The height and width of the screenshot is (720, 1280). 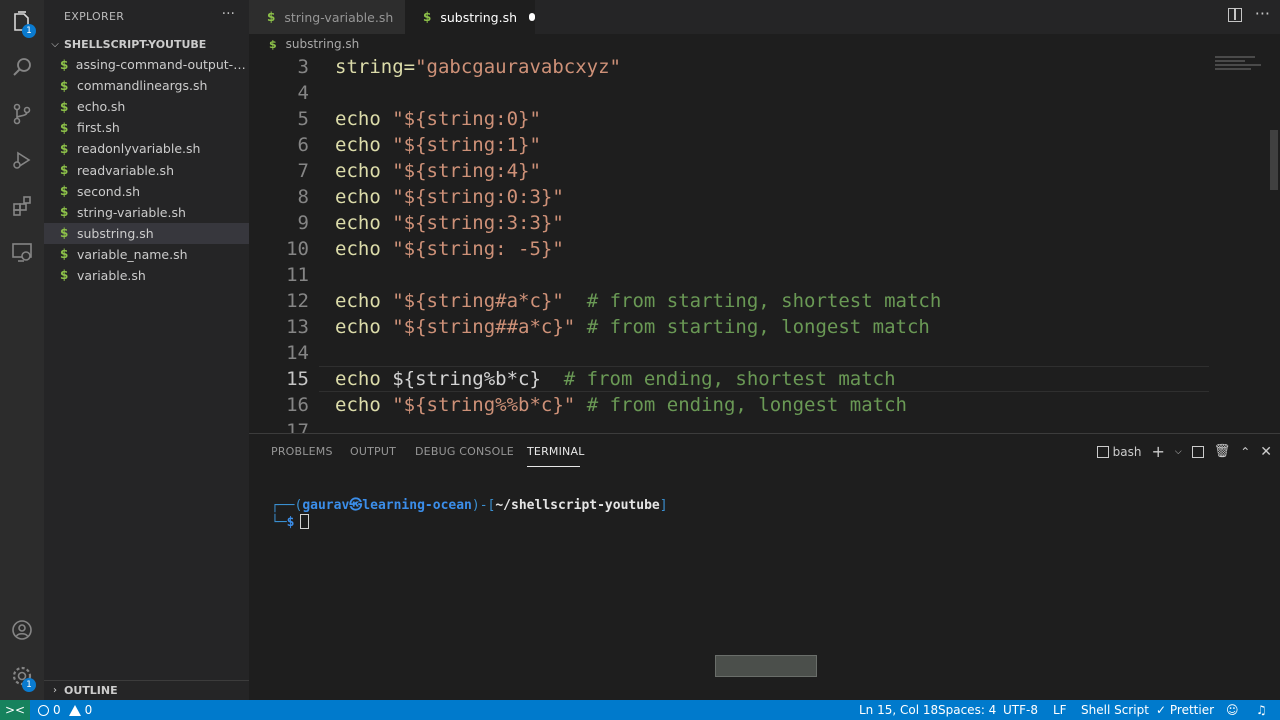 What do you see at coordinates (746, 405) in the screenshot?
I see `comment-token: # from ending, longest match` at bounding box center [746, 405].